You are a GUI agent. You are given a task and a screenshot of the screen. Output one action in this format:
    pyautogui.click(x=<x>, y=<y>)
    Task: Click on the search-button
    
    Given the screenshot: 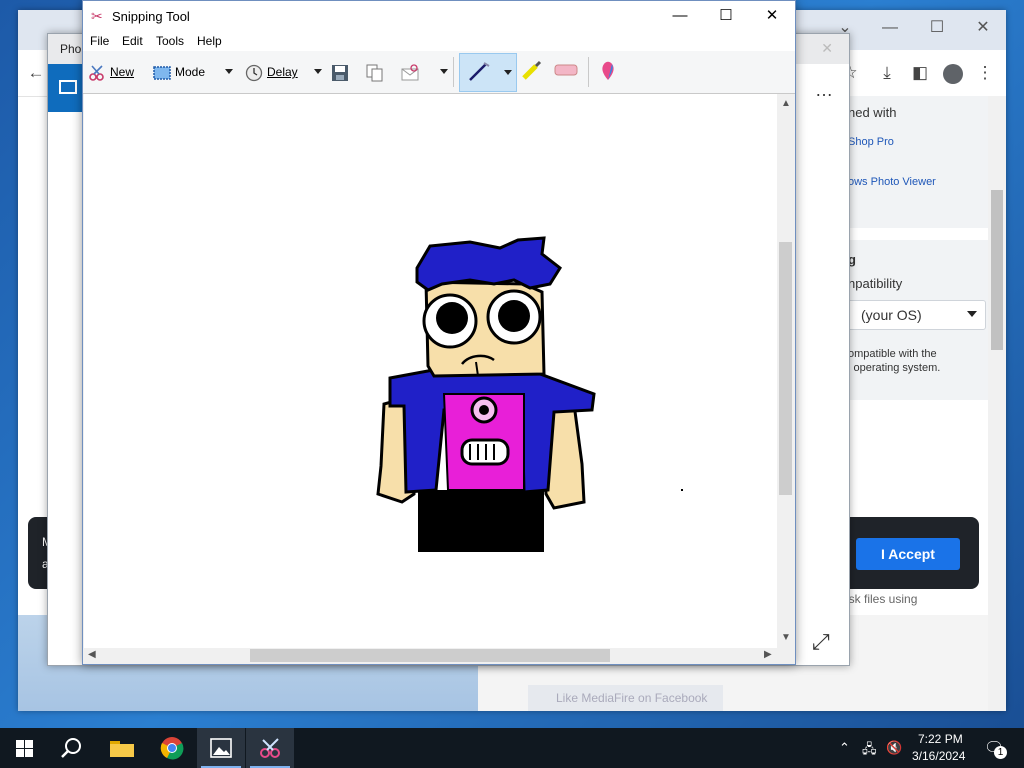 What is the action you would take?
    pyautogui.click(x=72, y=748)
    